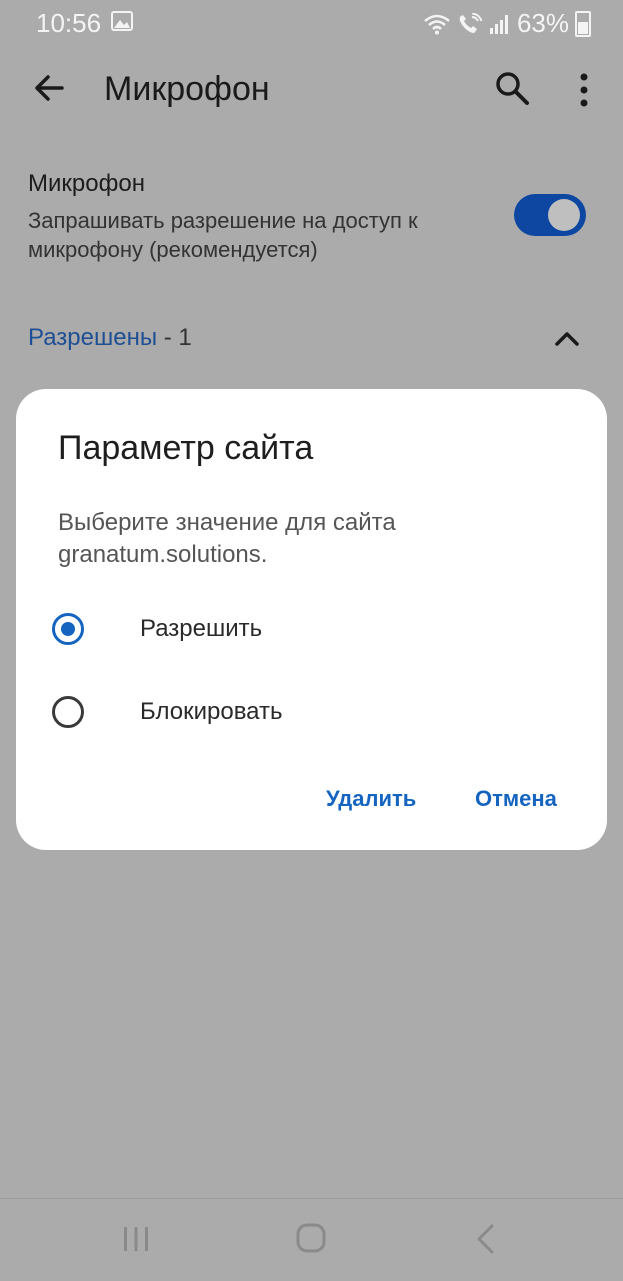  What do you see at coordinates (187, 89) in the screenshot?
I see `page-title: Микрофон` at bounding box center [187, 89].